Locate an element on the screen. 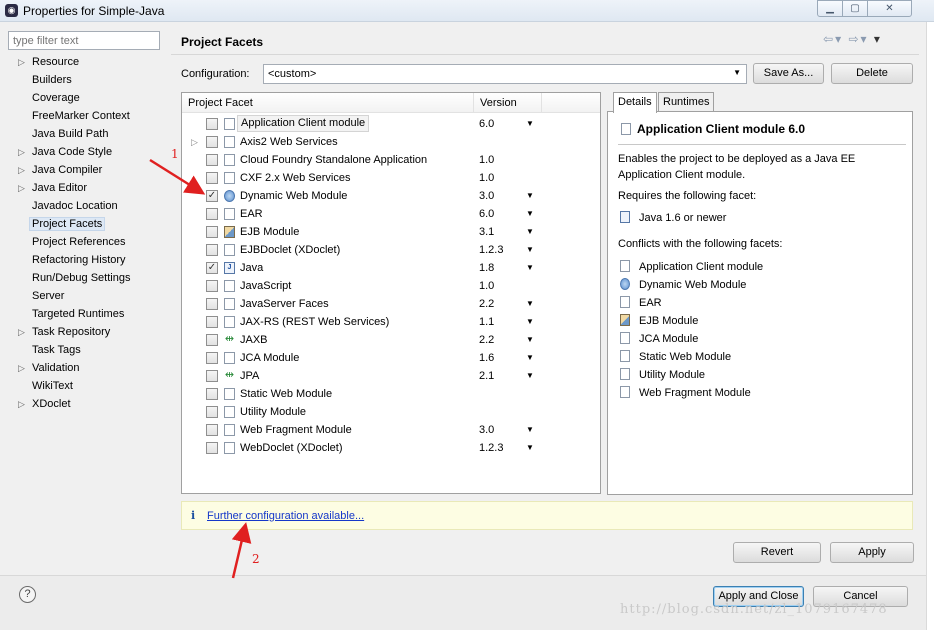 The image size is (934, 630). tab-details: Details is located at coordinates (635, 102).